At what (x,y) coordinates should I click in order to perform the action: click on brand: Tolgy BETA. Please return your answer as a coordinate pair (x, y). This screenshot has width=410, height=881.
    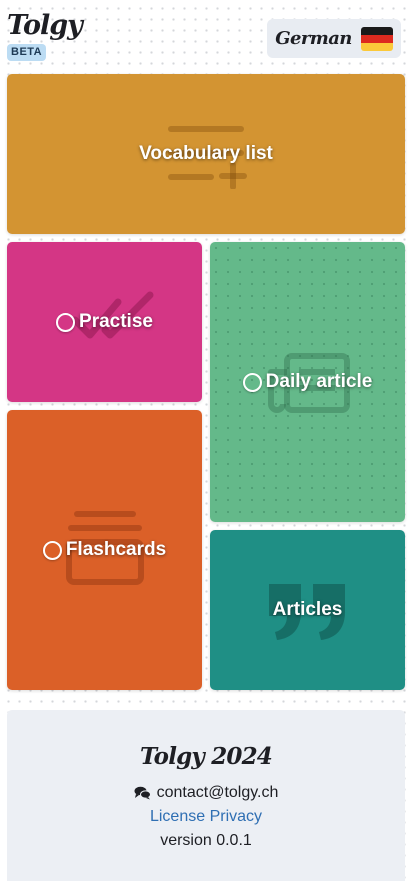
    Looking at the image, I should click on (45, 35).